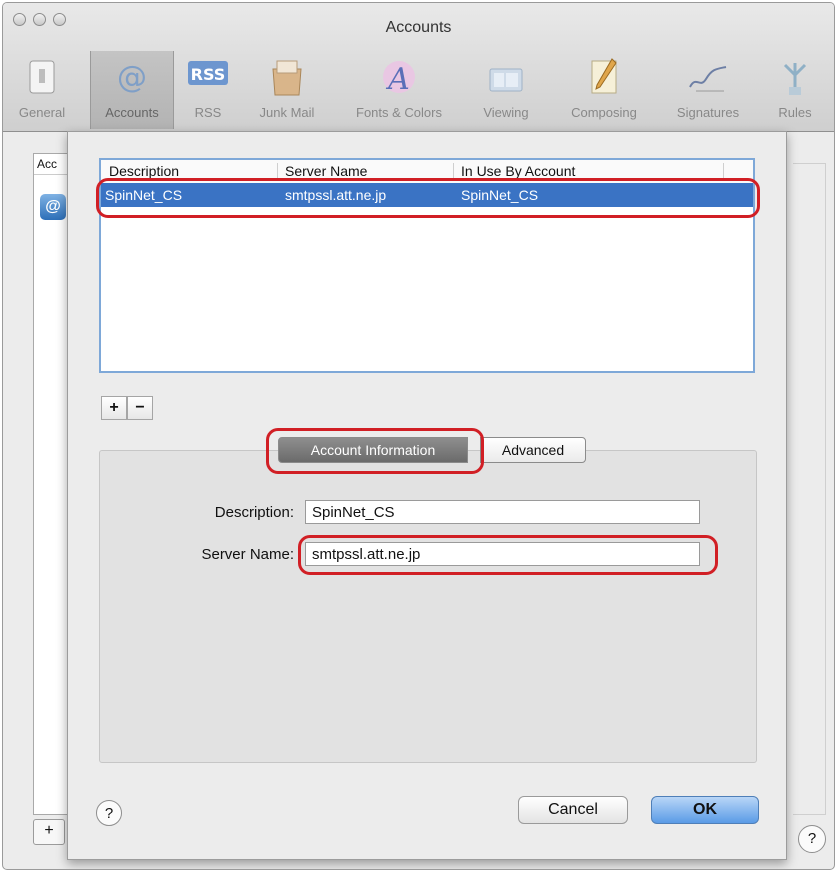  Describe the element at coordinates (708, 79) in the screenshot. I see `signature-icon` at that location.